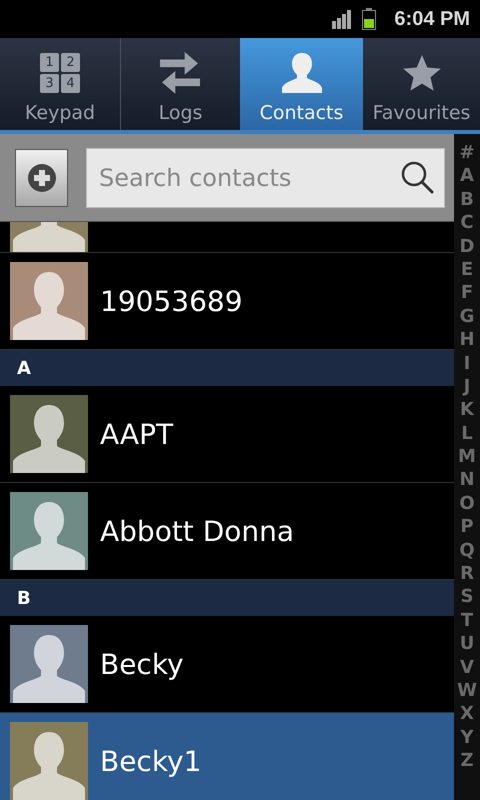  What do you see at coordinates (467, 152) in the screenshot?
I see `index-letter: #` at bounding box center [467, 152].